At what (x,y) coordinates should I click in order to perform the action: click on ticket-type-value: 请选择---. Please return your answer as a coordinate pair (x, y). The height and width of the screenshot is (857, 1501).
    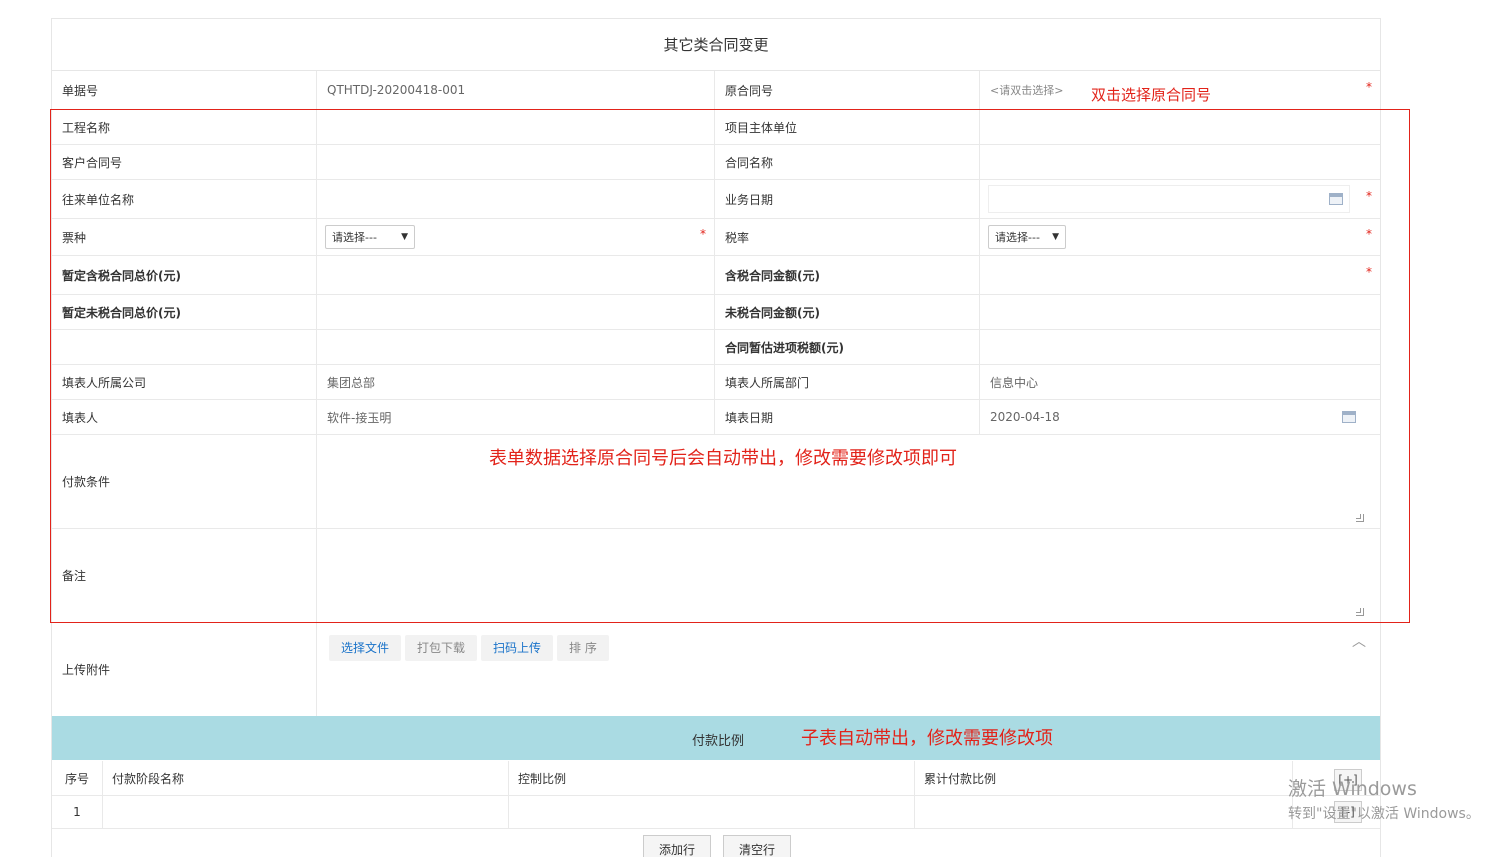
    Looking at the image, I should click on (354, 237).